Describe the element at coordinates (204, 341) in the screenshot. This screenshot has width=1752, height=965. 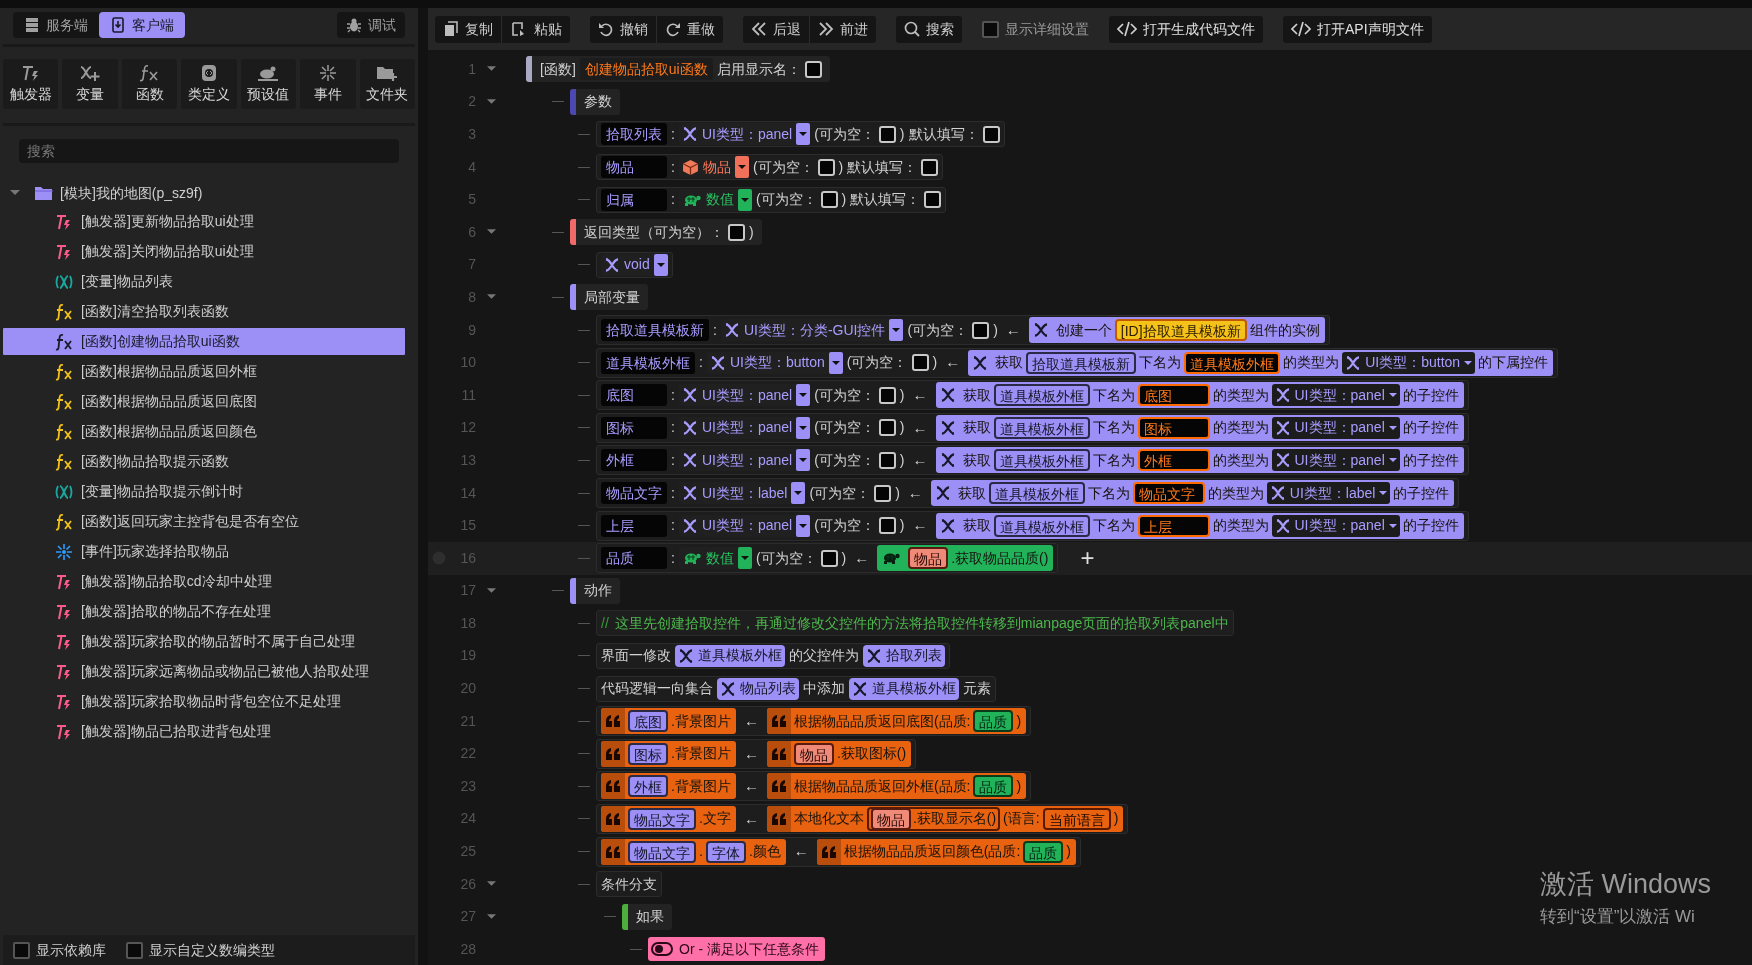
I see `tree-item: [函数]创建物品拾取ui函数` at that location.